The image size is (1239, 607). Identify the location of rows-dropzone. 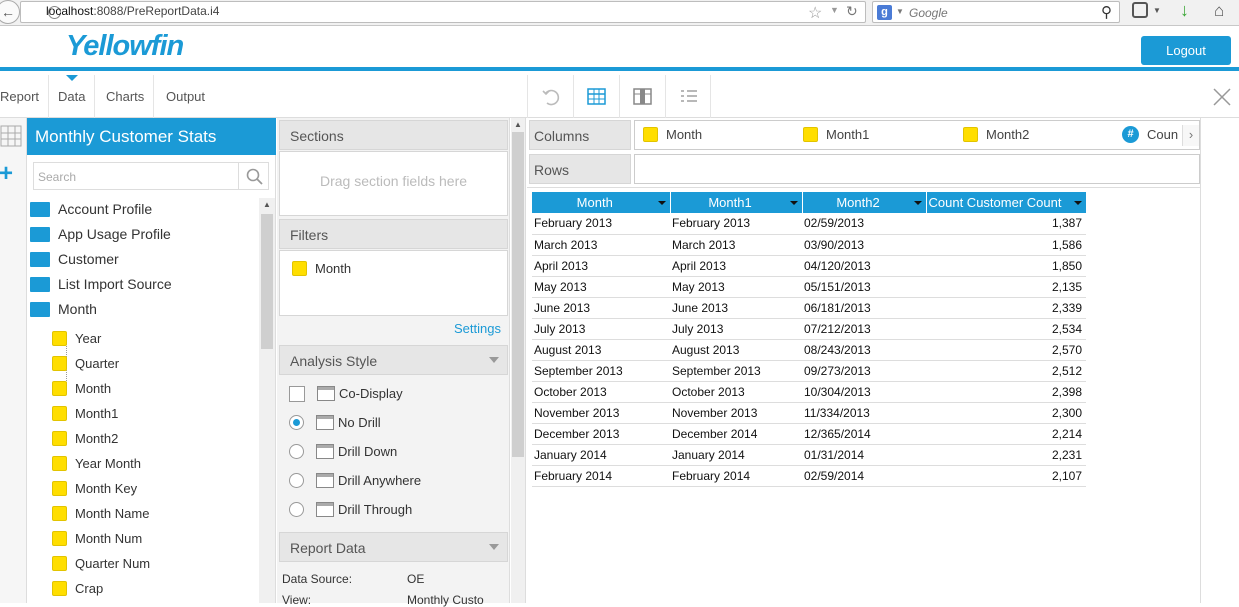
(917, 169).